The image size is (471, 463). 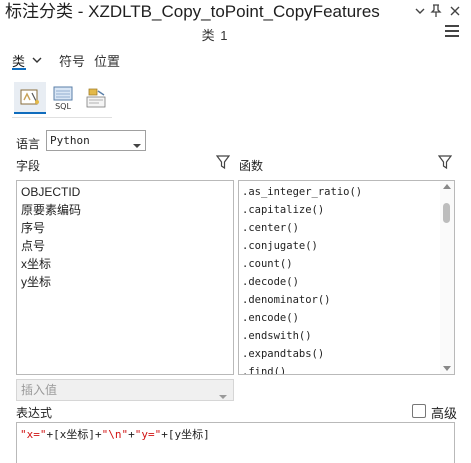 I want to click on advanced-label: 高级, so click(x=444, y=413).